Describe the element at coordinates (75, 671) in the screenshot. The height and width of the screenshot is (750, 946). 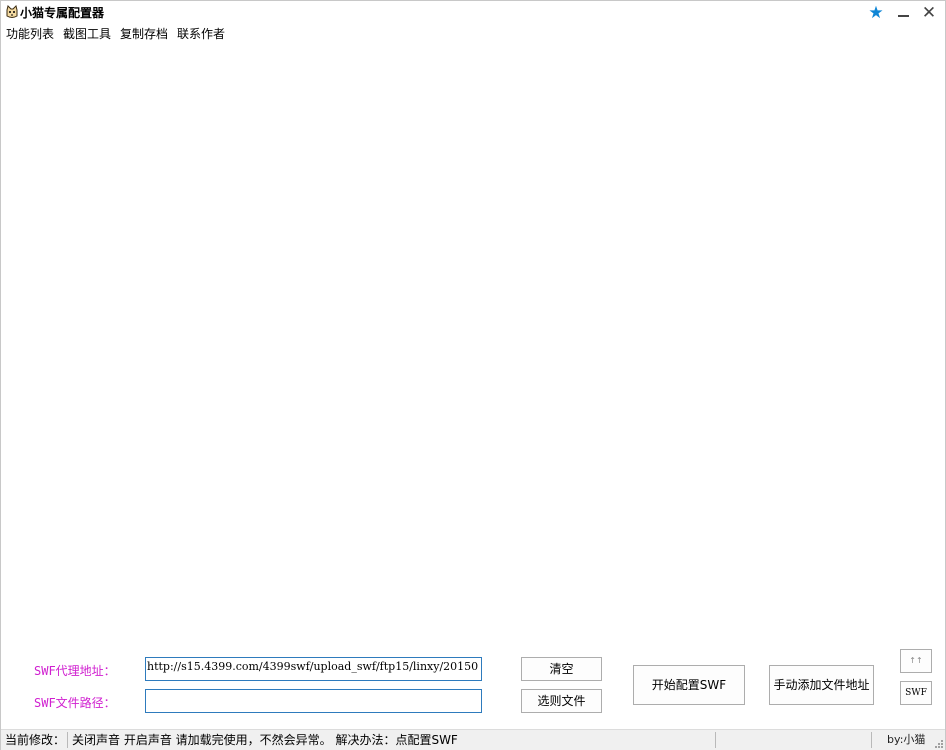
I see `proxy-url-label: SWF代理地址：` at that location.